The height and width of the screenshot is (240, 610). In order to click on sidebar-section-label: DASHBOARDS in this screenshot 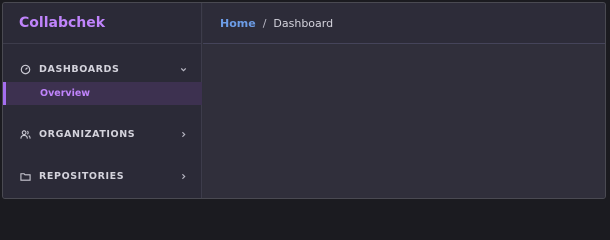, I will do `click(79, 69)`.